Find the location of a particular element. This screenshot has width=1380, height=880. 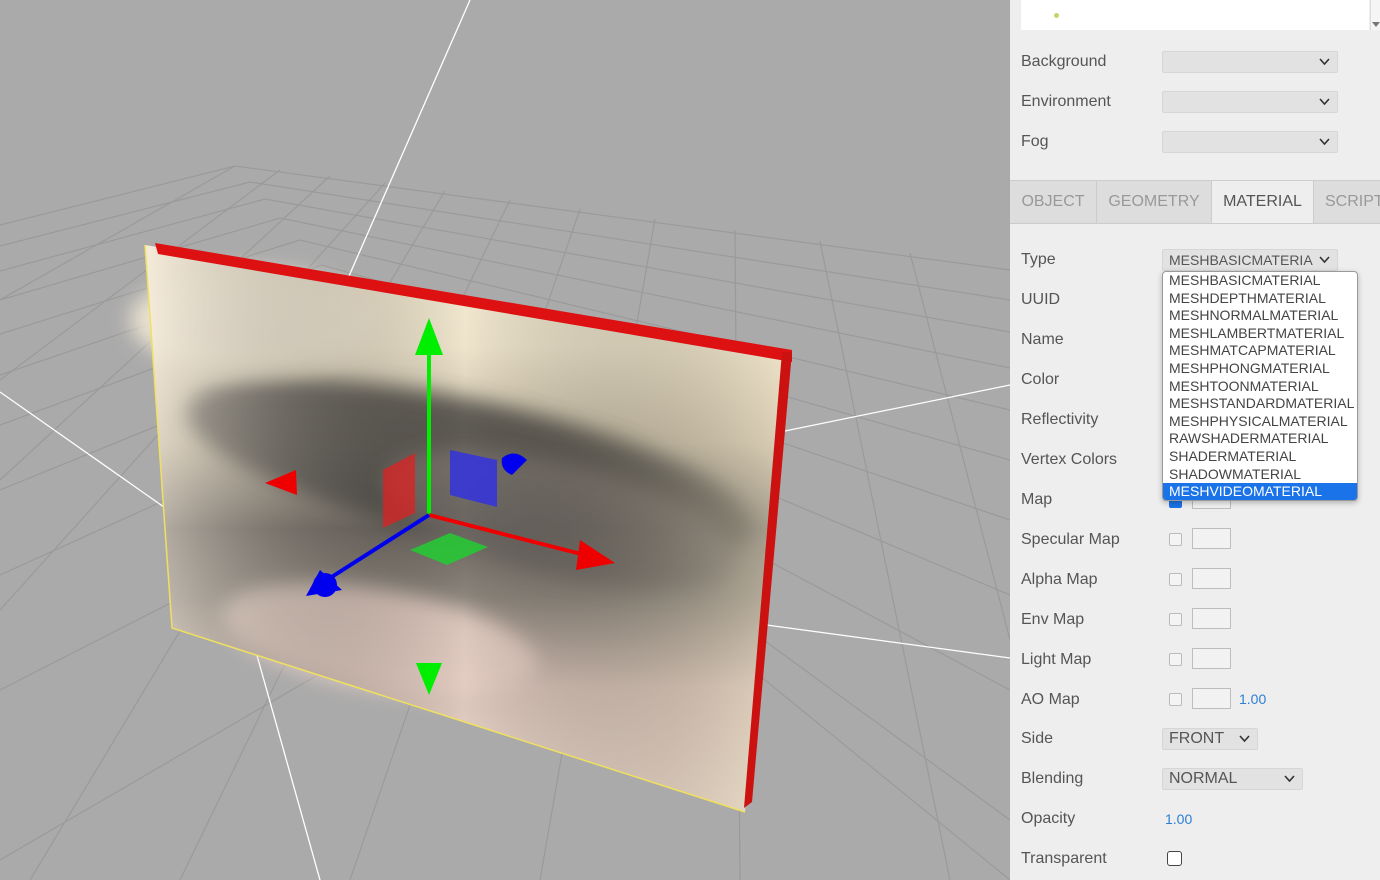

properties-tabs: OBJECT GEOMETRY MATERIAL SCRIPT is located at coordinates (1195, 202).